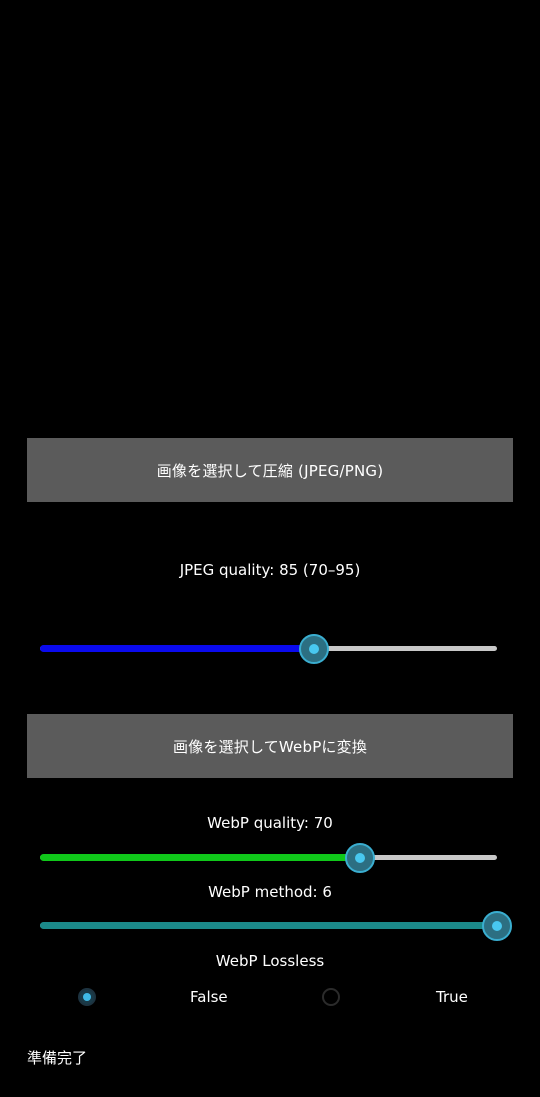 The width and height of the screenshot is (540, 1097). What do you see at coordinates (270, 823) in the screenshot?
I see `webp-quality-label: WebP quality: 70` at bounding box center [270, 823].